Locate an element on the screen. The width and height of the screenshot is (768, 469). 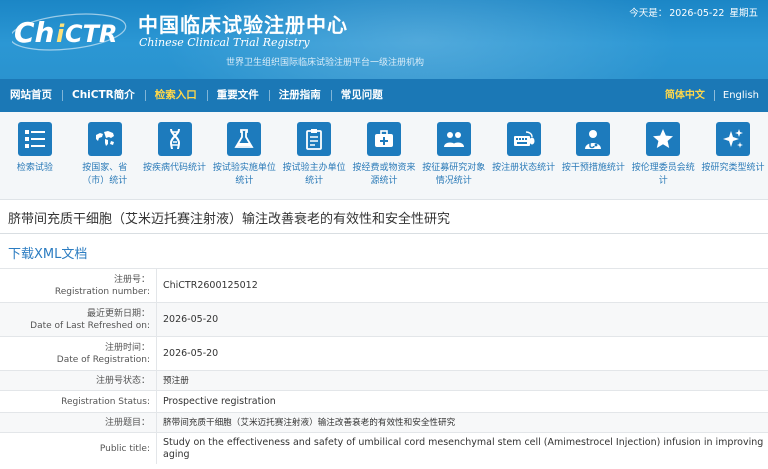
icon-label: 按伦理委员会统计 is located at coordinates (663, 174).